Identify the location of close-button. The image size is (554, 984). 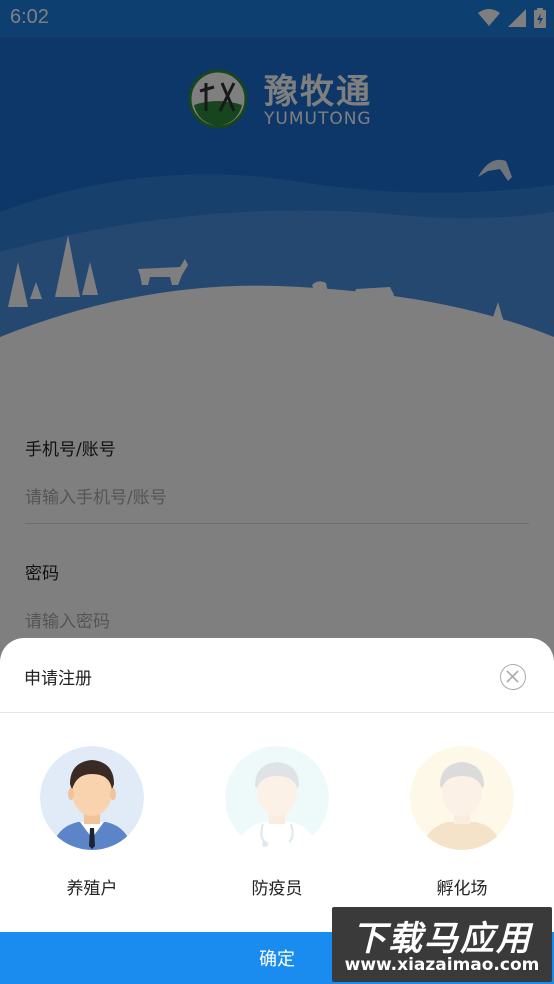
(513, 677).